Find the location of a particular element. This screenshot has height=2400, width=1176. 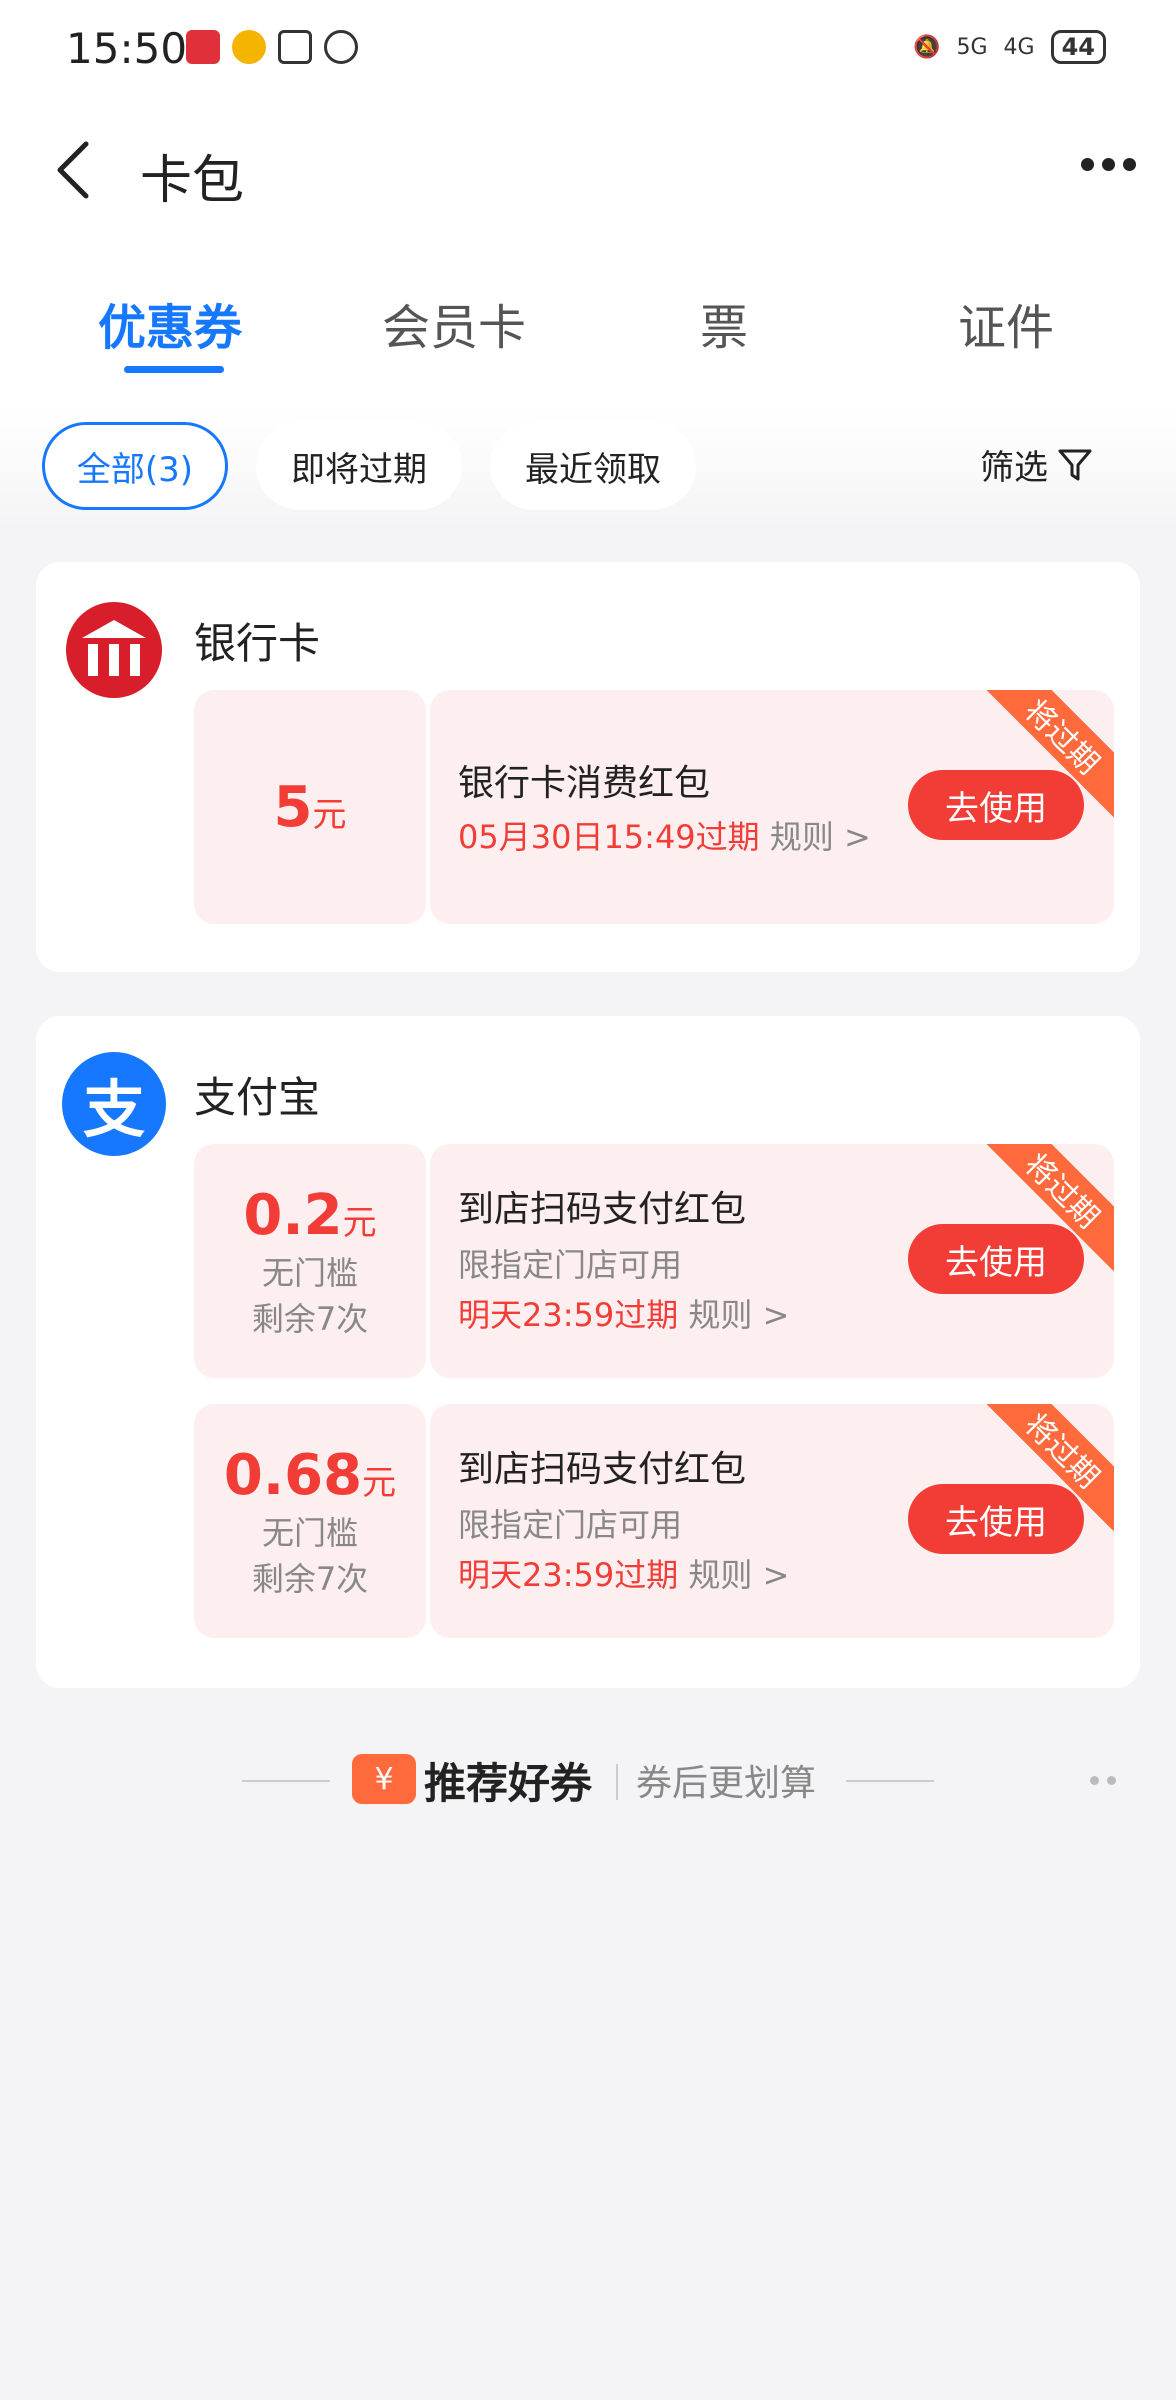

coupon-item: 5元 银行卡消费红包 05月30日15:49过期 规则 > 去使用 将过期 is located at coordinates (654, 807).